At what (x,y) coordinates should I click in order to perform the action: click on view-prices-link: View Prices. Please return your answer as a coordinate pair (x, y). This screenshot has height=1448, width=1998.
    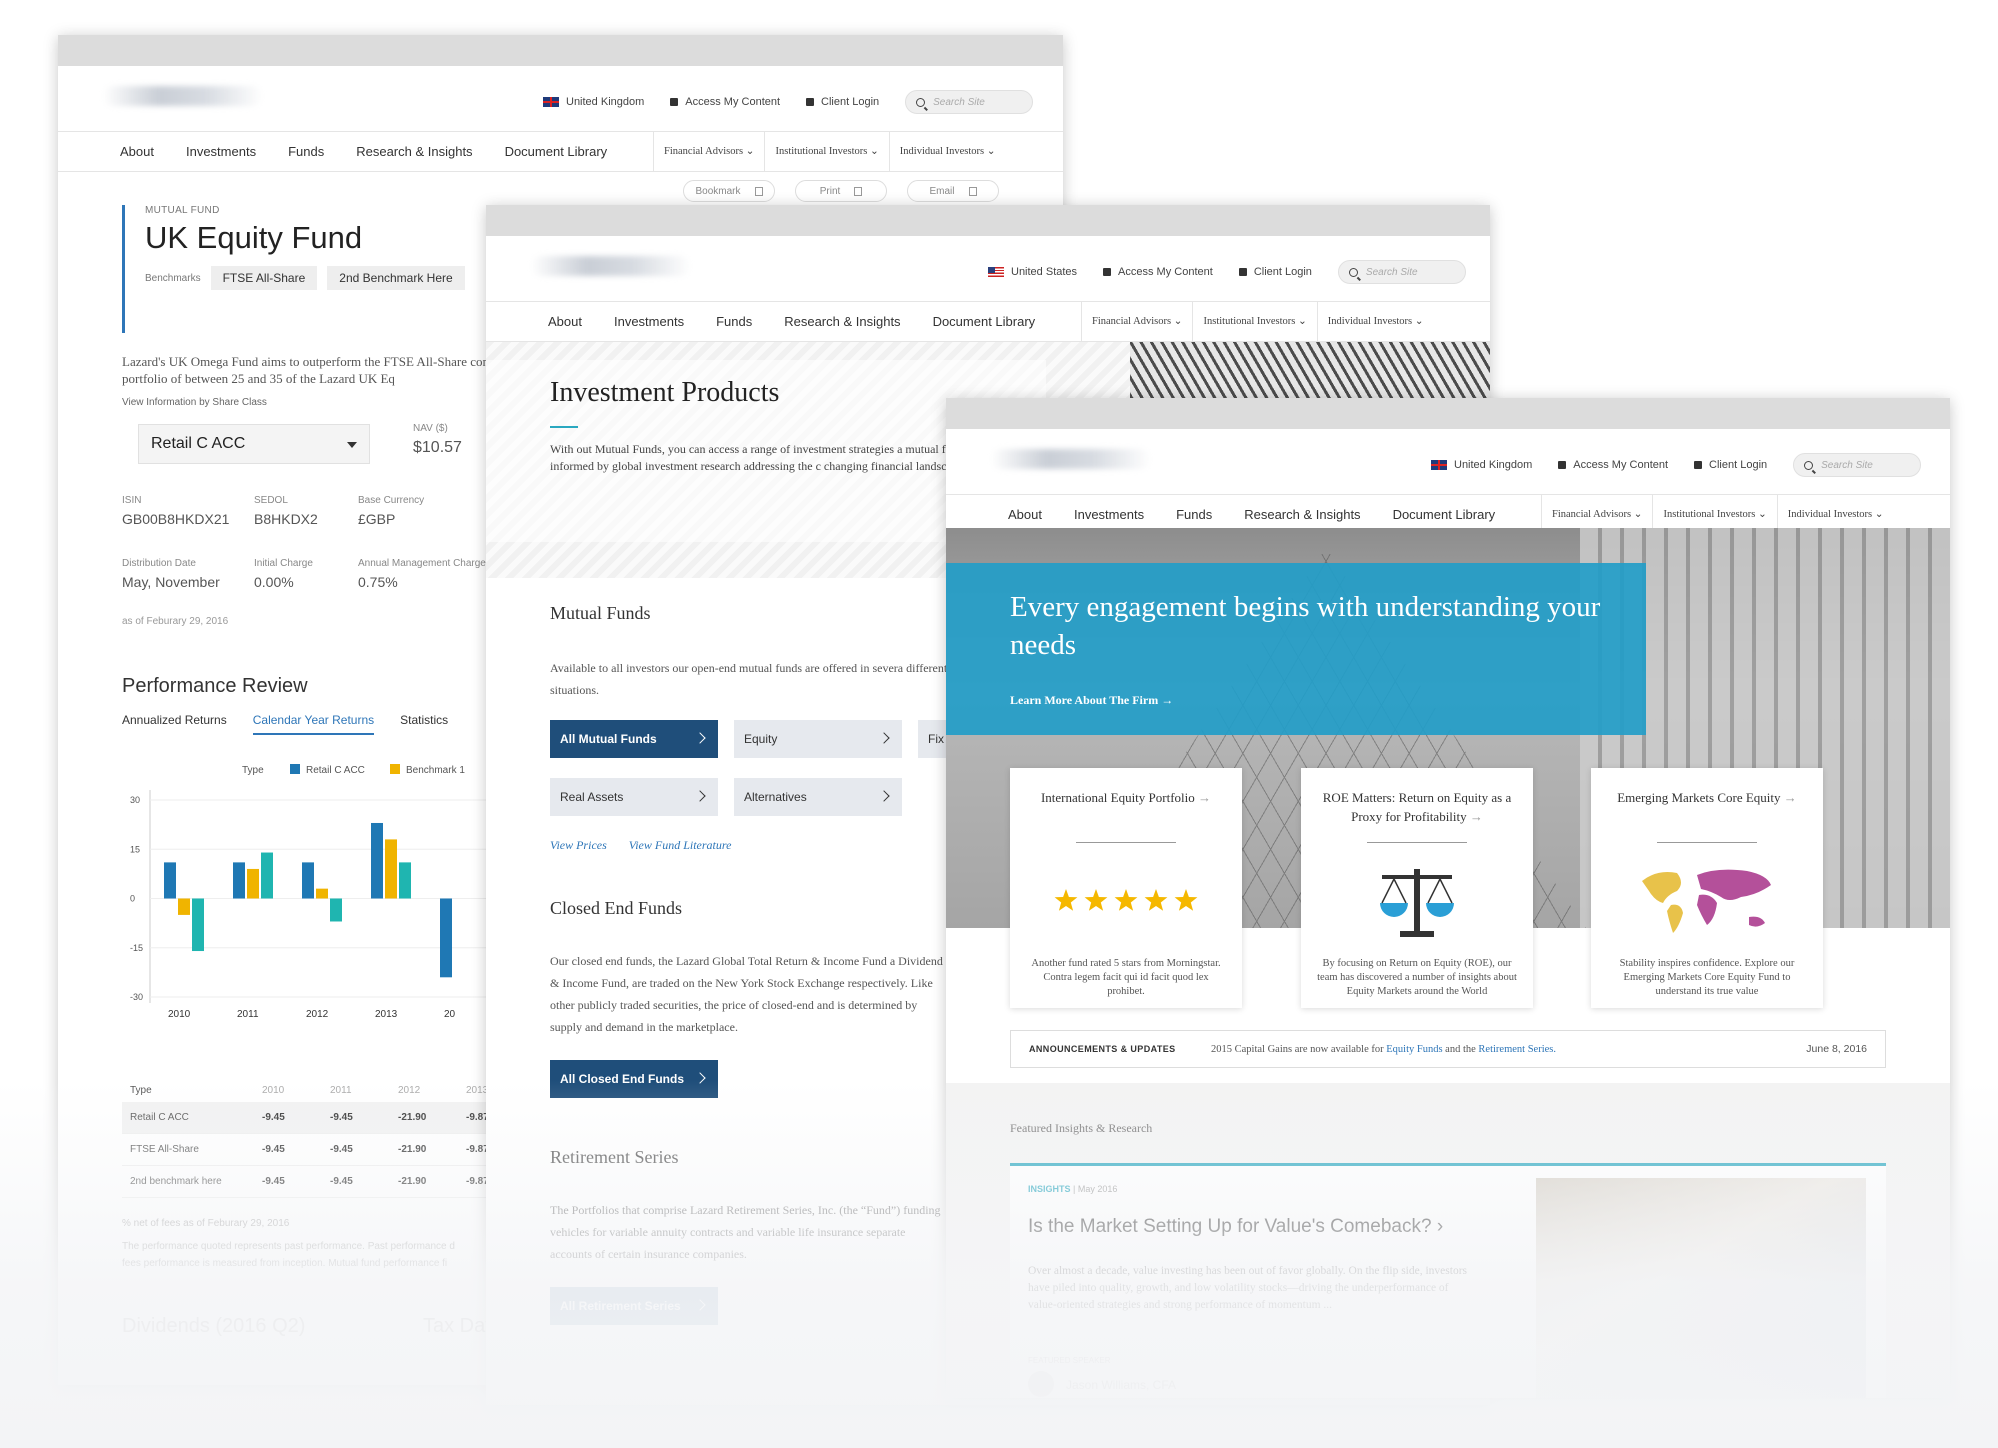
    Looking at the image, I should click on (578, 845).